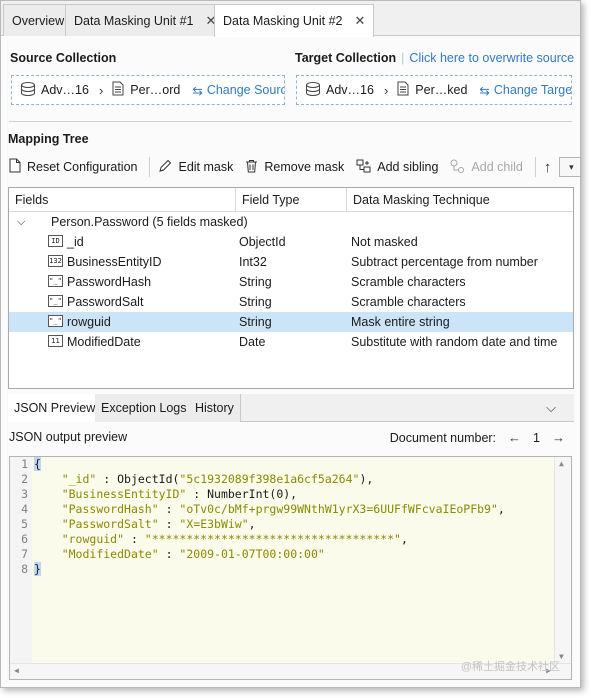  Describe the element at coordinates (536, 437) in the screenshot. I see `document-number-value: 1` at that location.